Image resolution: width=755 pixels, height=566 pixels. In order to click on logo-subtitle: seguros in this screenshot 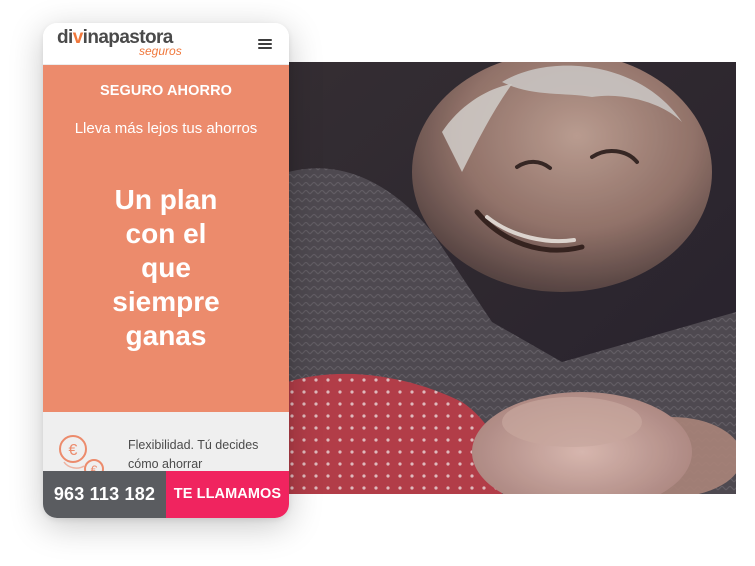, I will do `click(160, 51)`.